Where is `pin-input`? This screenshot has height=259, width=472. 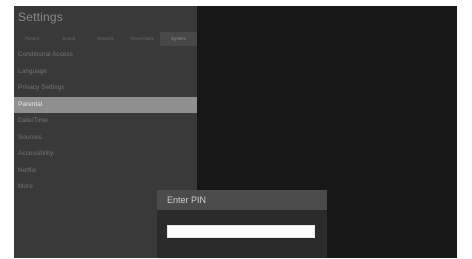
pin-input is located at coordinates (241, 231).